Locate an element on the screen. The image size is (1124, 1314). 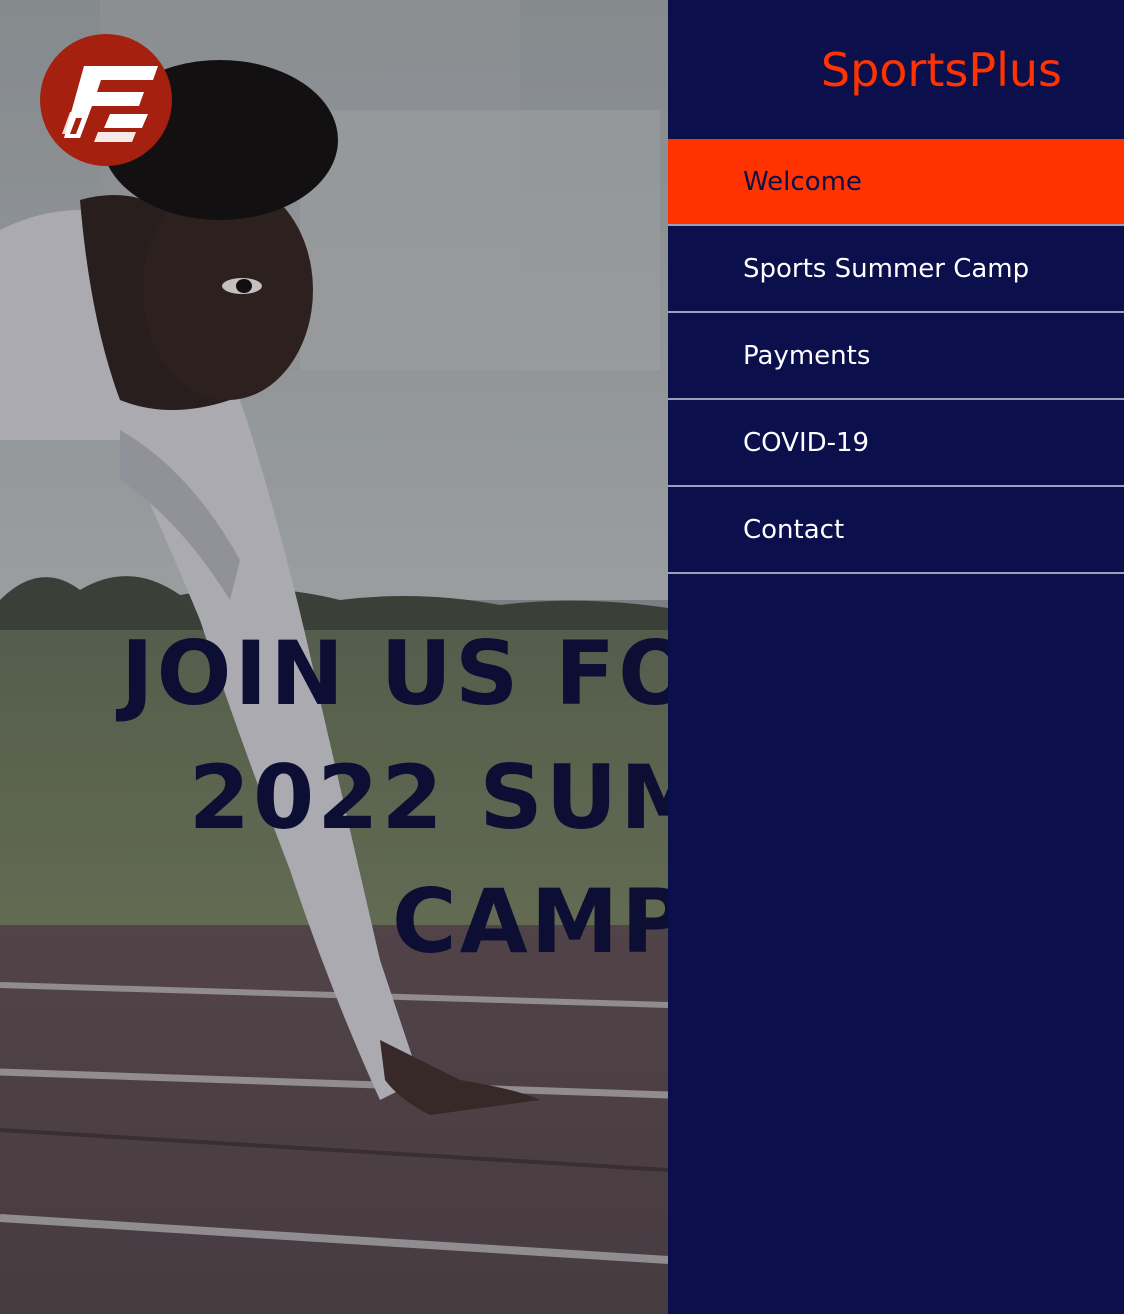
menu-item-payments: Payments is located at coordinates (896, 356).